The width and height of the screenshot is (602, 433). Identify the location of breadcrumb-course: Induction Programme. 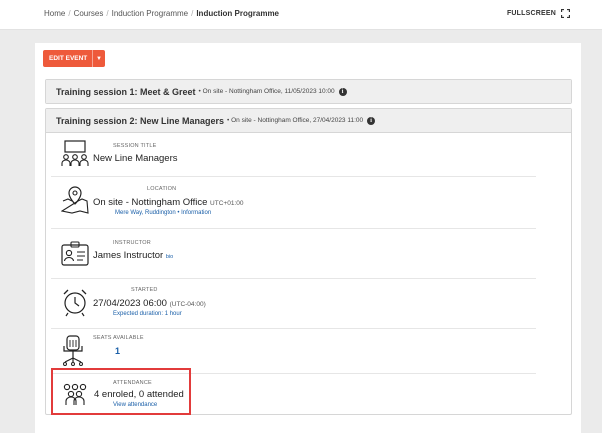
(150, 13).